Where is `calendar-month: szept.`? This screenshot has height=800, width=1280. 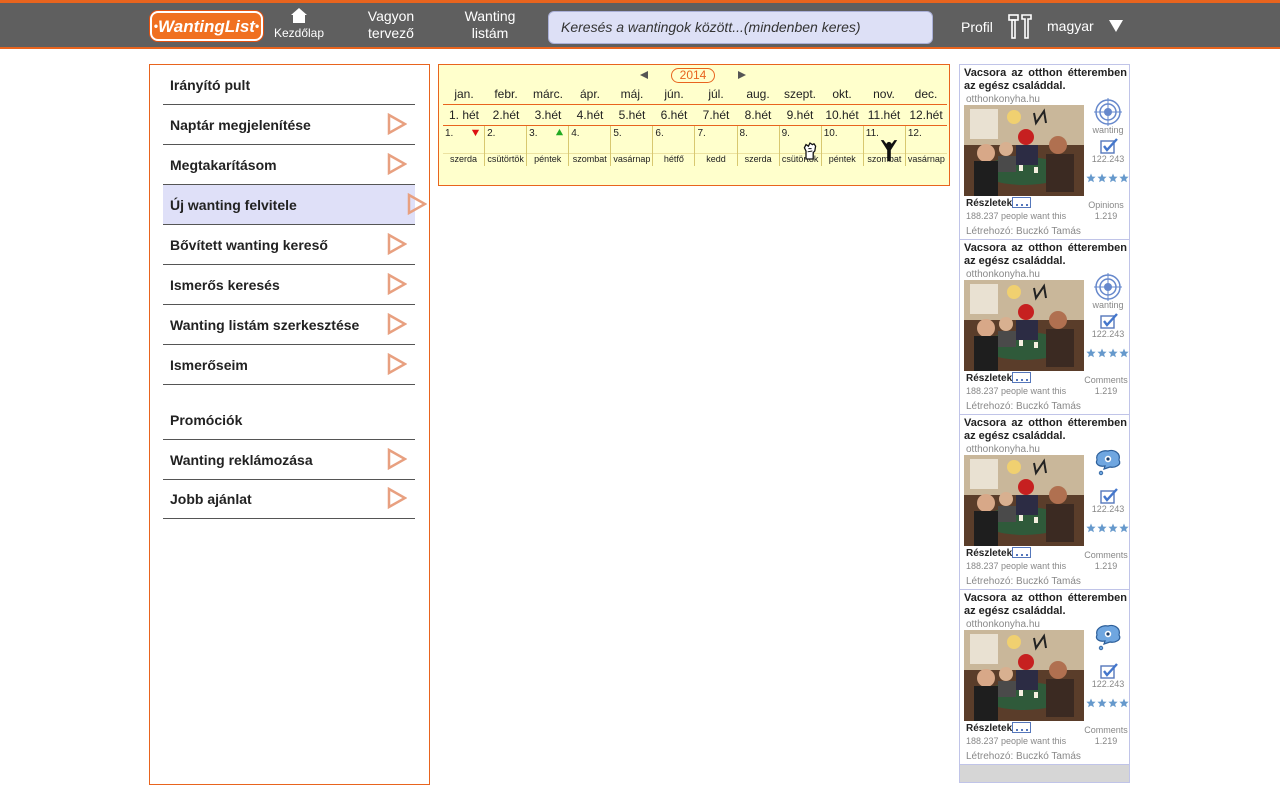
calendar-month: szept. is located at coordinates (800, 94).